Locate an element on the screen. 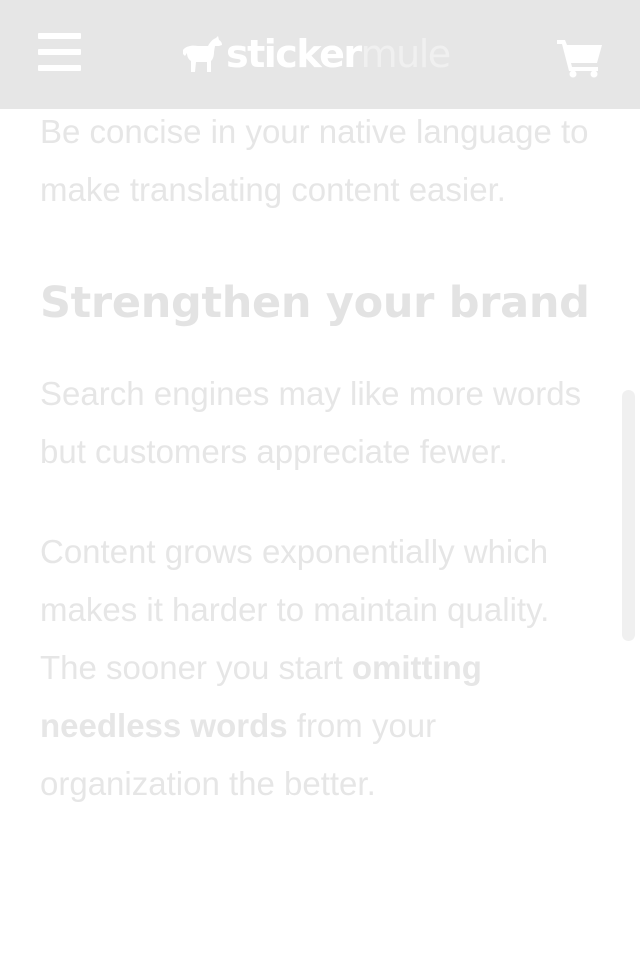  top-nav-bar: sticker mule is located at coordinates (320, 54).